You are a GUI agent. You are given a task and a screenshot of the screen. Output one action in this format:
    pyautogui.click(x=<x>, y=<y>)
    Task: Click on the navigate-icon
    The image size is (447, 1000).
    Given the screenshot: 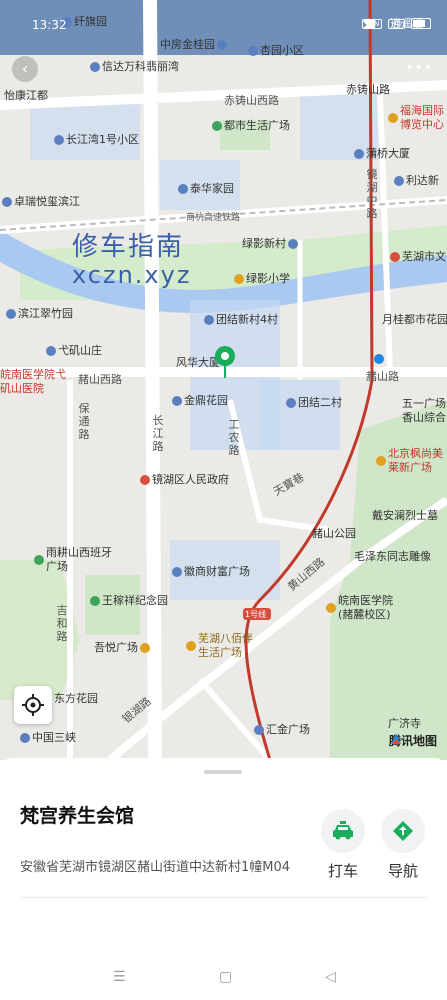 What is the action you would take?
    pyautogui.click(x=403, y=831)
    